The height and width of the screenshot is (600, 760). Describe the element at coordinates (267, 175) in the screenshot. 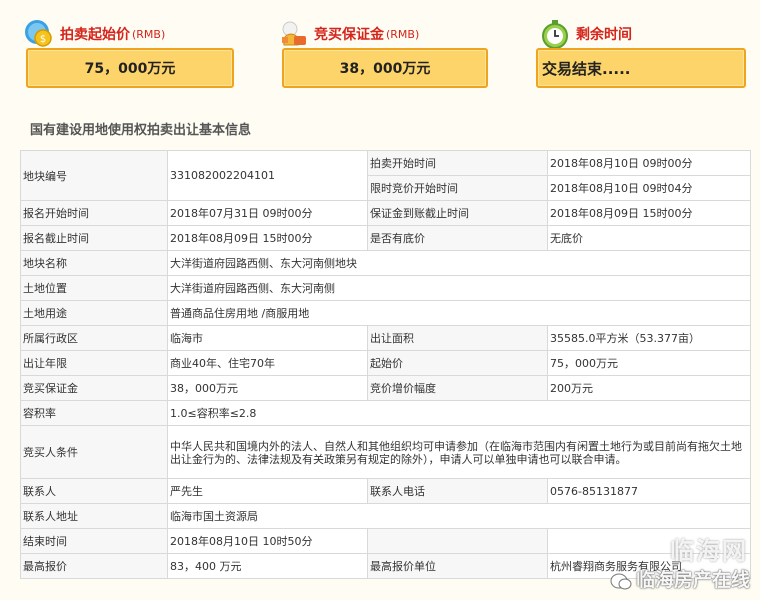

I see `row-value: 331082002204101` at that location.